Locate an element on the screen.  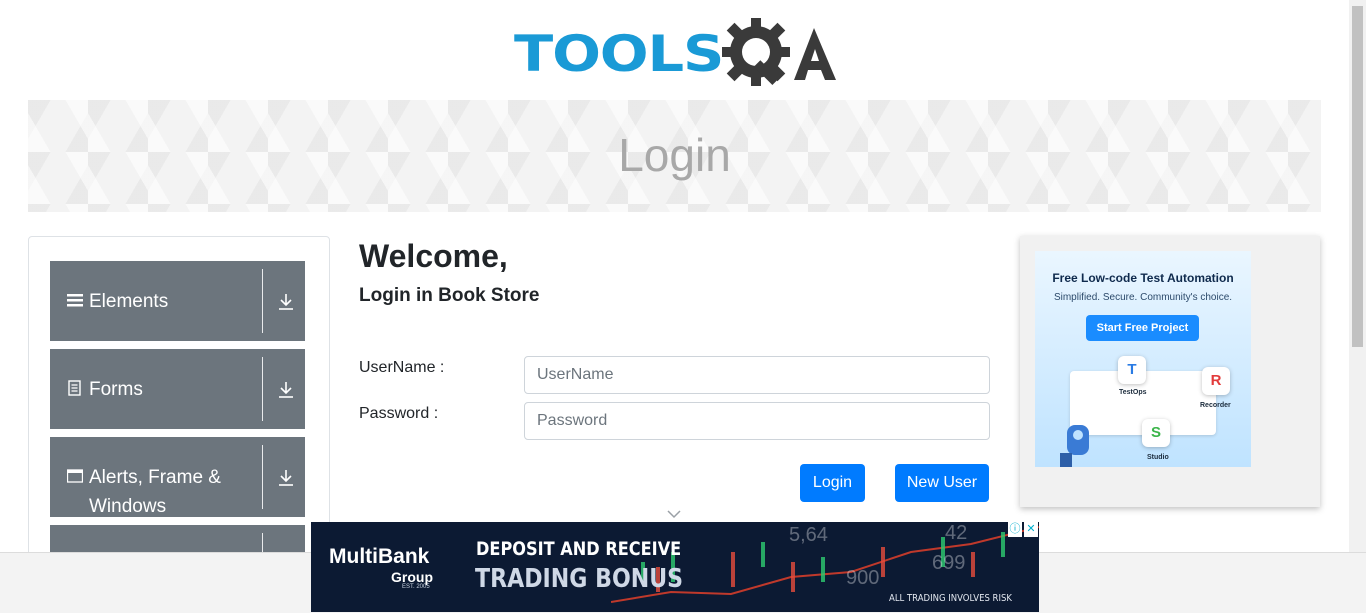
studio-icon: S is located at coordinates (1156, 433).